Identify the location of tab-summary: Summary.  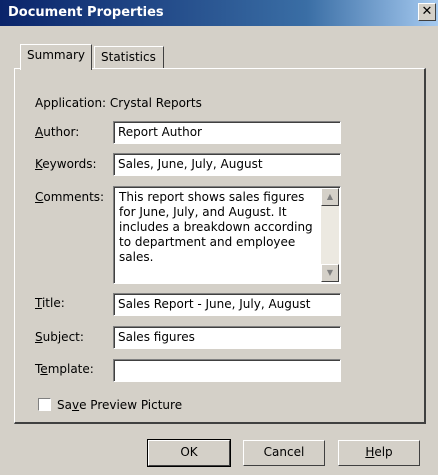
(56, 57).